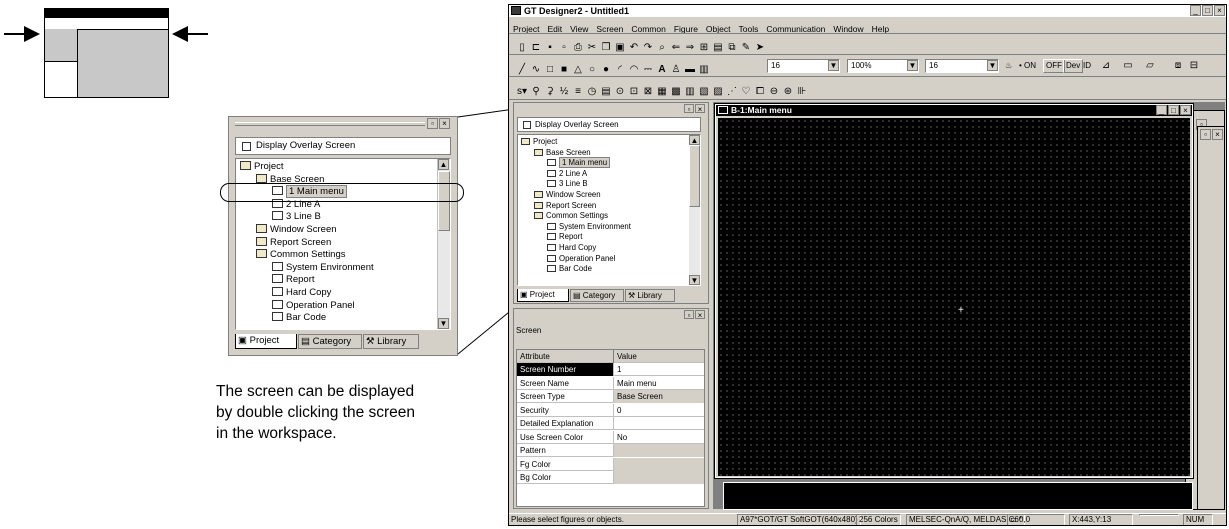 The height and width of the screenshot is (529, 1229). What do you see at coordinates (536, 91) in the screenshot?
I see `bit-lamp-icon: ⚲` at bounding box center [536, 91].